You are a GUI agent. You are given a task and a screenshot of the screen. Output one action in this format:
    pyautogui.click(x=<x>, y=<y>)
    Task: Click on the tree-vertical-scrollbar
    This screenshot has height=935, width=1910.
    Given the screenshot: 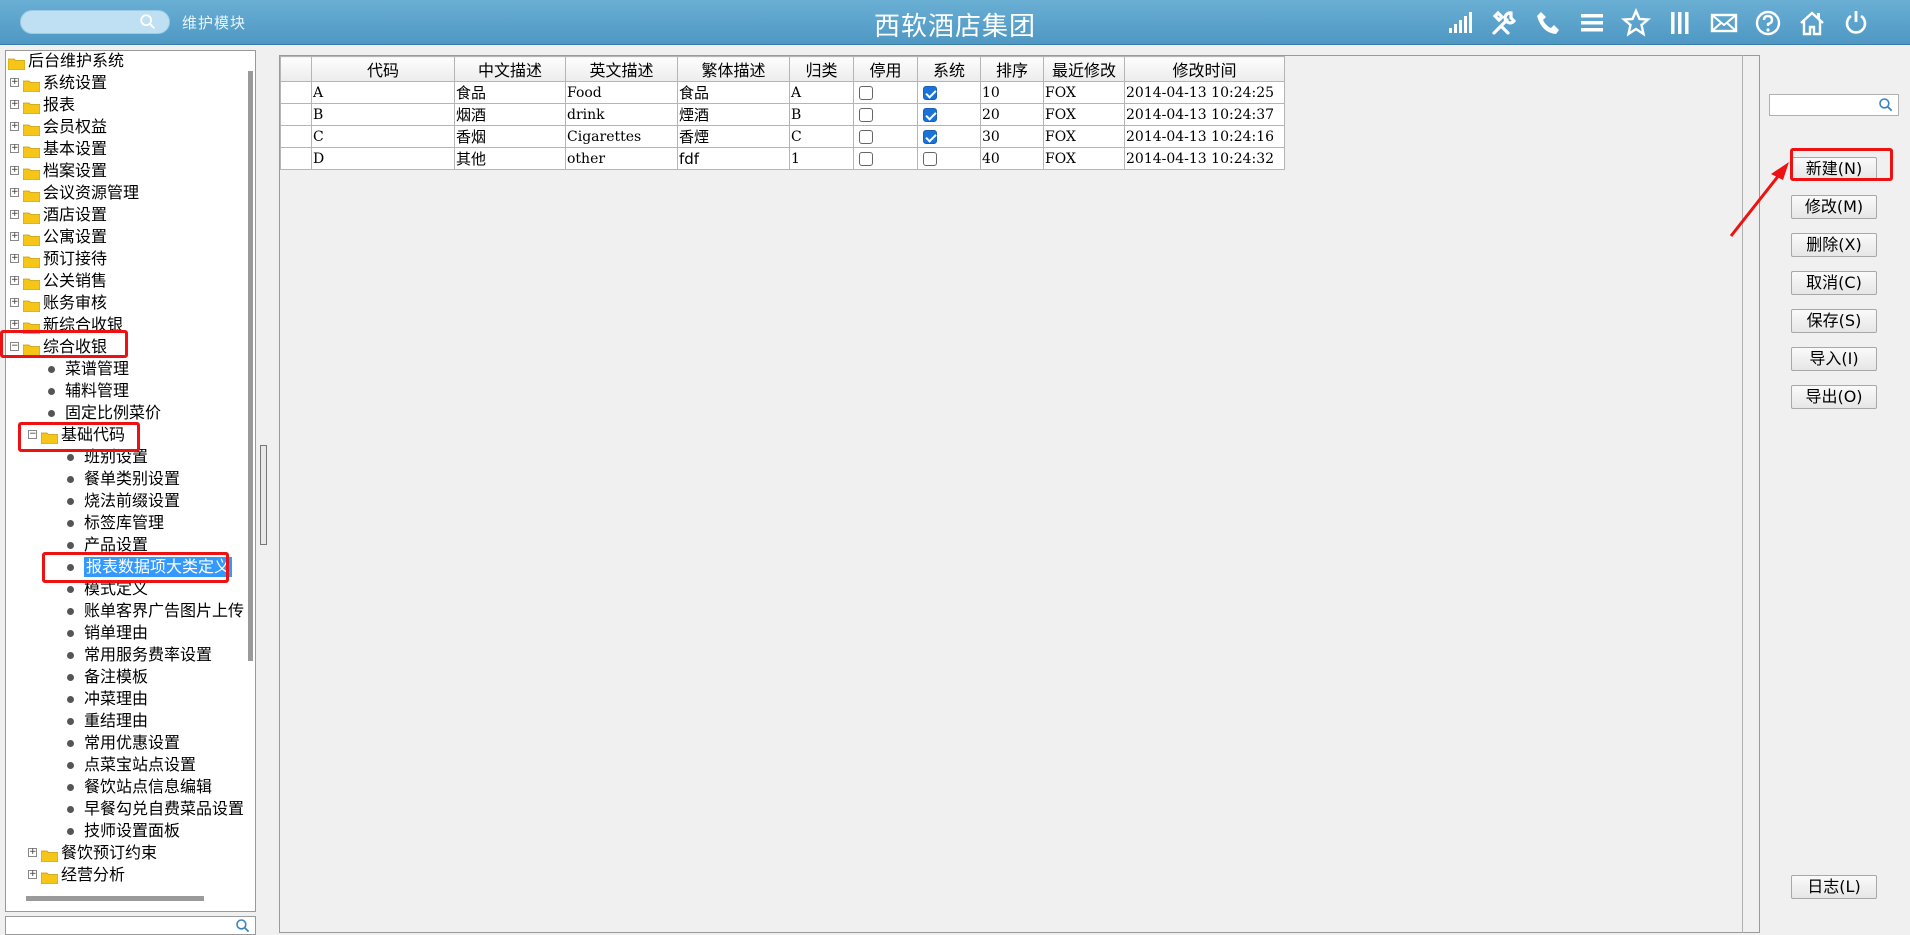 What is the action you would take?
    pyautogui.click(x=250, y=366)
    